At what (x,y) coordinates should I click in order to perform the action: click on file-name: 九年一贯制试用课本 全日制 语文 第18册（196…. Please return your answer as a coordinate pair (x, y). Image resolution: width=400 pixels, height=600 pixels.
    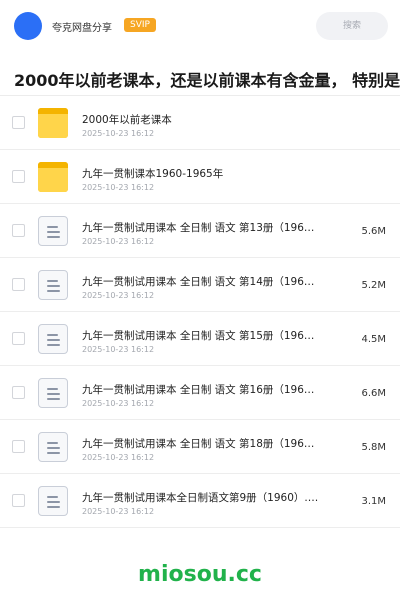
    Looking at the image, I should click on (198, 444).